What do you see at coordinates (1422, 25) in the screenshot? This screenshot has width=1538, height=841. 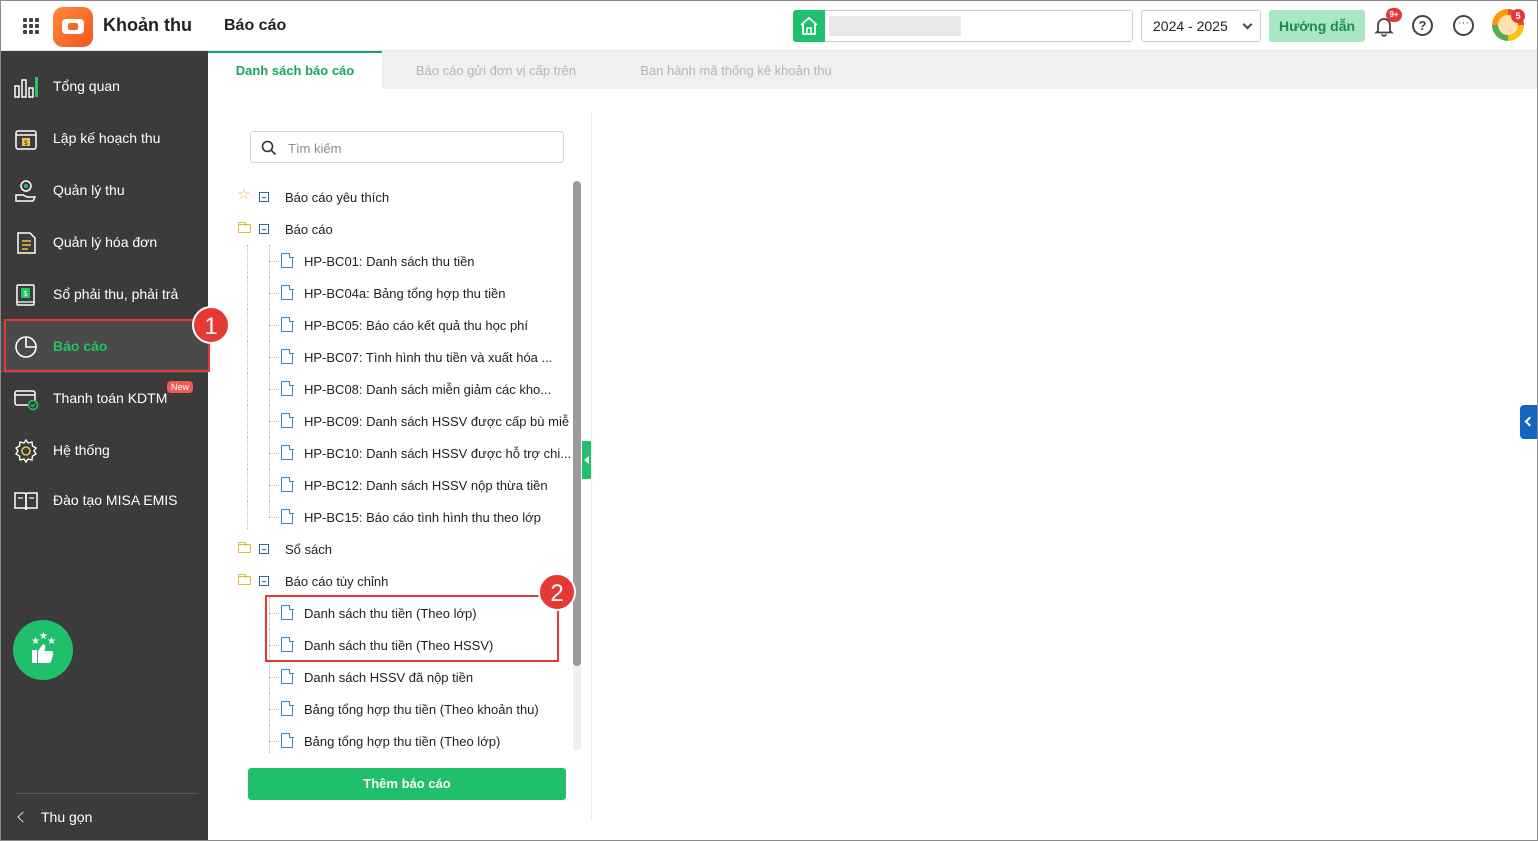 I see `help-icon: ?` at bounding box center [1422, 25].